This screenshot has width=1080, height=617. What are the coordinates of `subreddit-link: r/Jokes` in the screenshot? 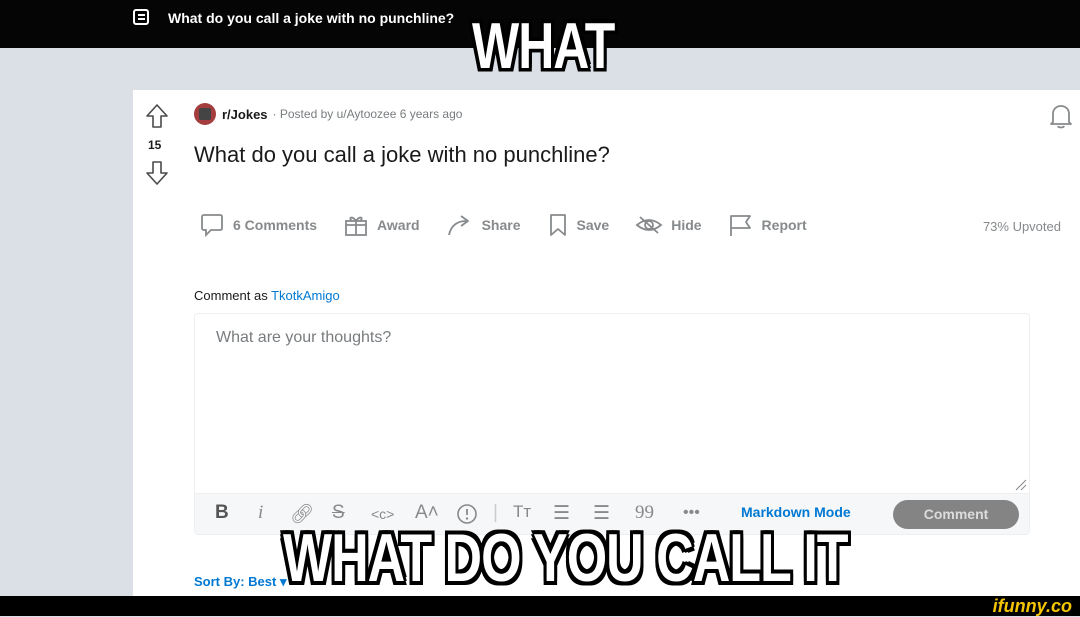 It's located at (245, 114).